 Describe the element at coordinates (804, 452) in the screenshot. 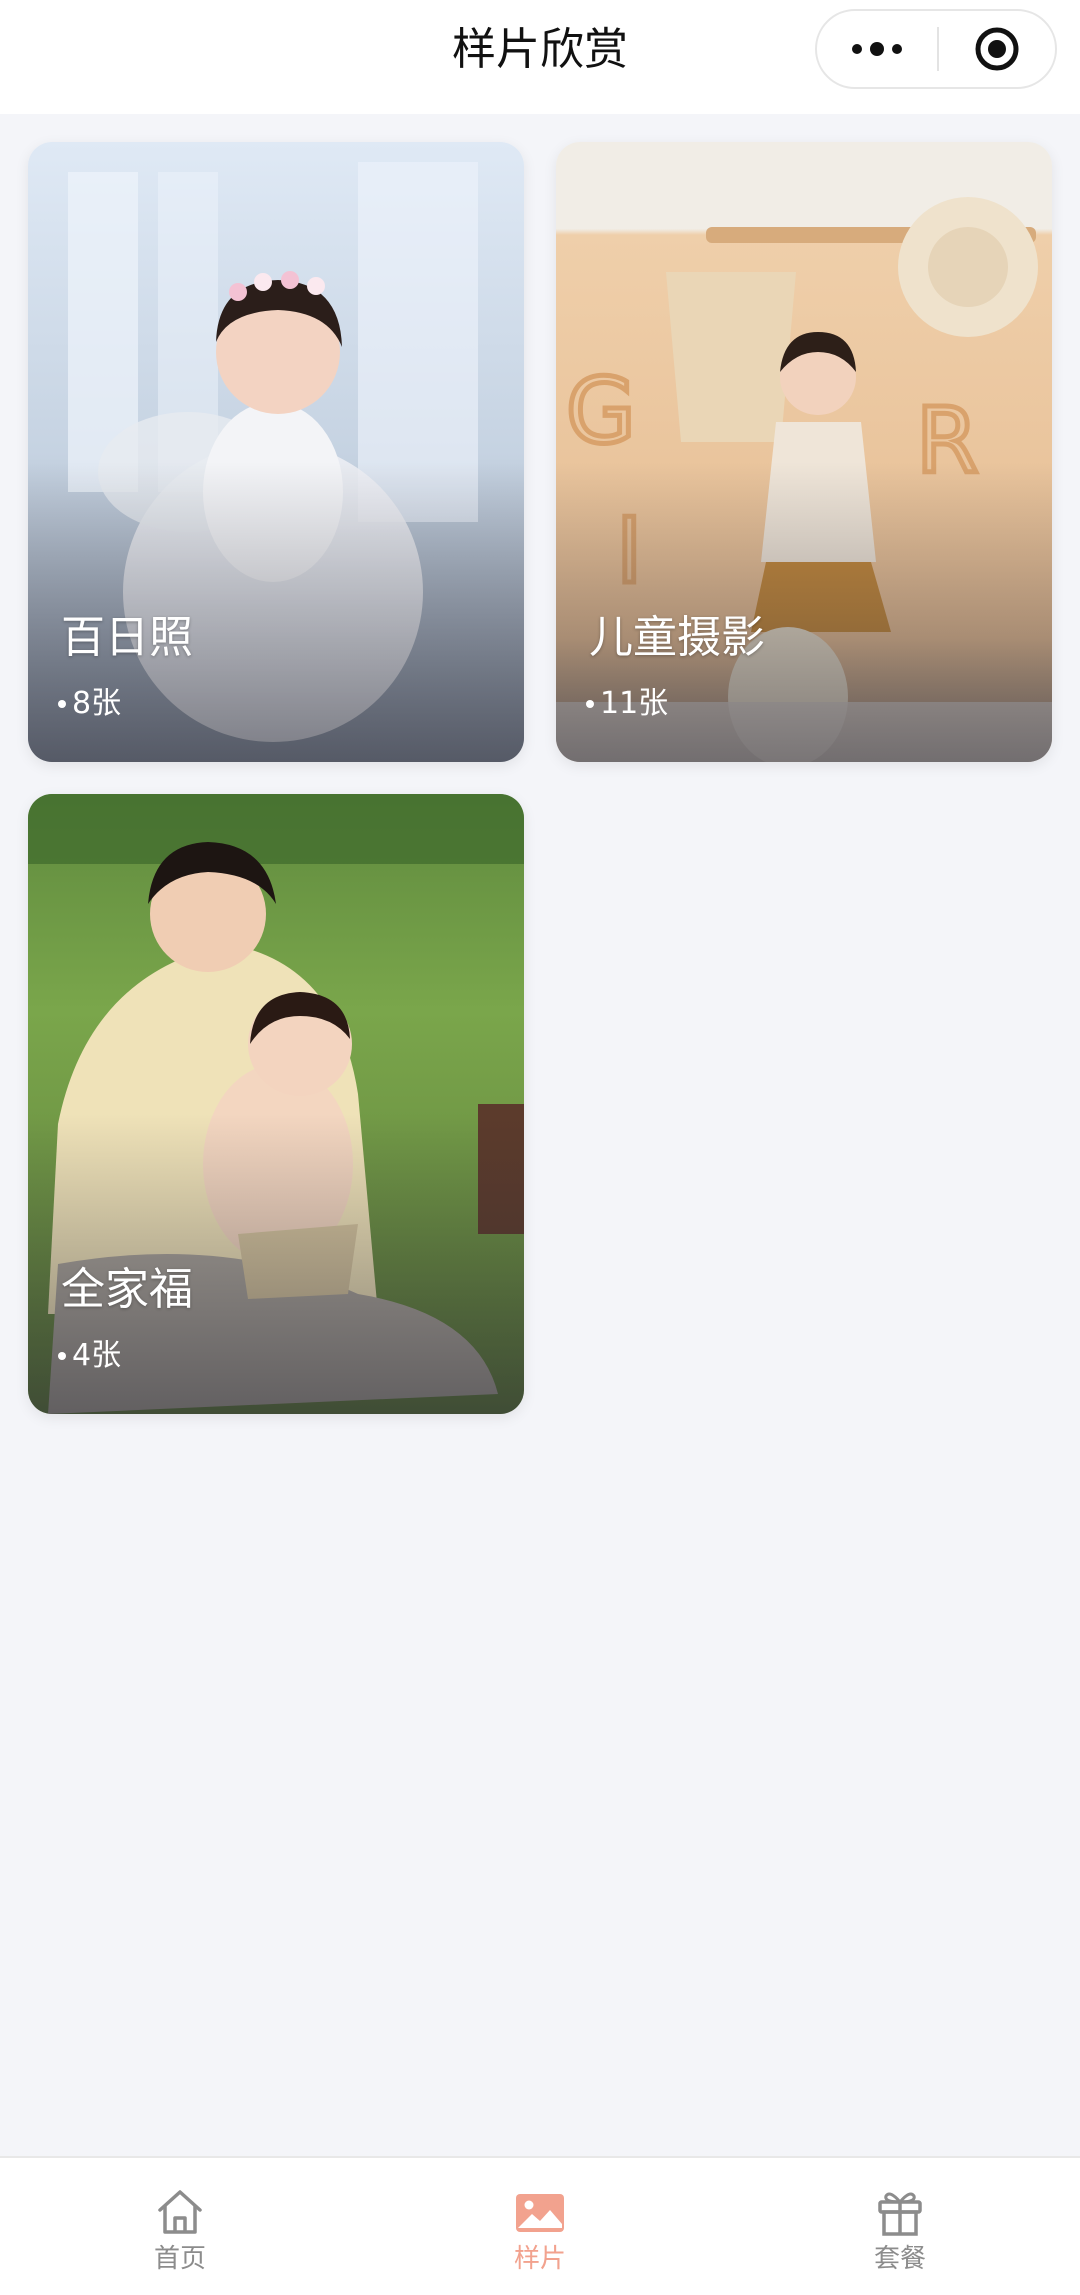

I see `album-card-children-photography: G R I 儿童摄影 11张` at that location.